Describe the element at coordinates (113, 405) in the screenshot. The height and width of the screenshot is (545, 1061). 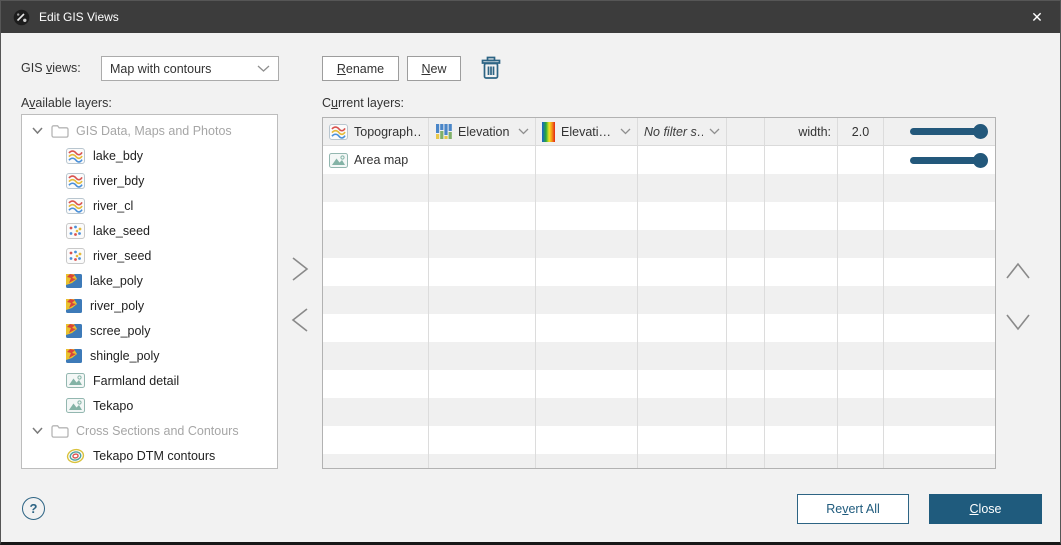
I see `tree-item-label: Tekapo` at that location.